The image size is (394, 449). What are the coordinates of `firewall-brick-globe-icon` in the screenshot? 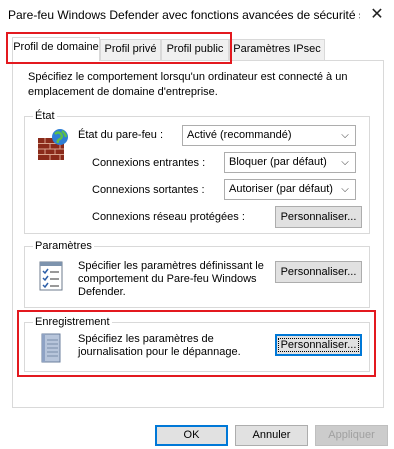 It's located at (53, 144).